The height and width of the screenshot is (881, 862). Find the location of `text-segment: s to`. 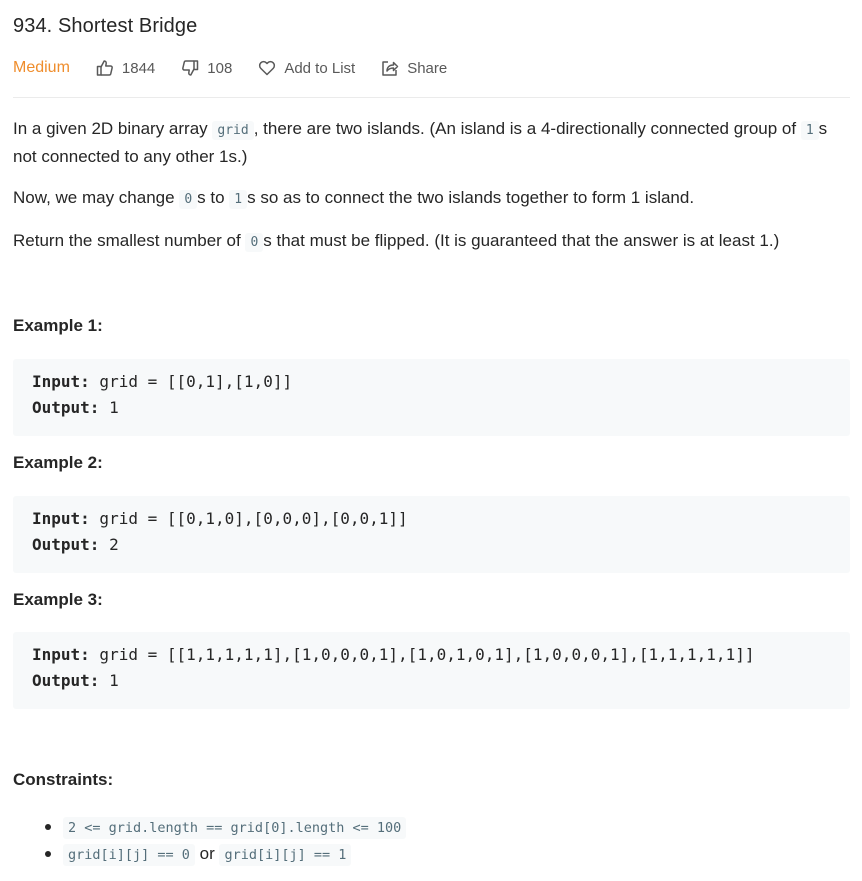

text-segment: s to is located at coordinates (213, 197).